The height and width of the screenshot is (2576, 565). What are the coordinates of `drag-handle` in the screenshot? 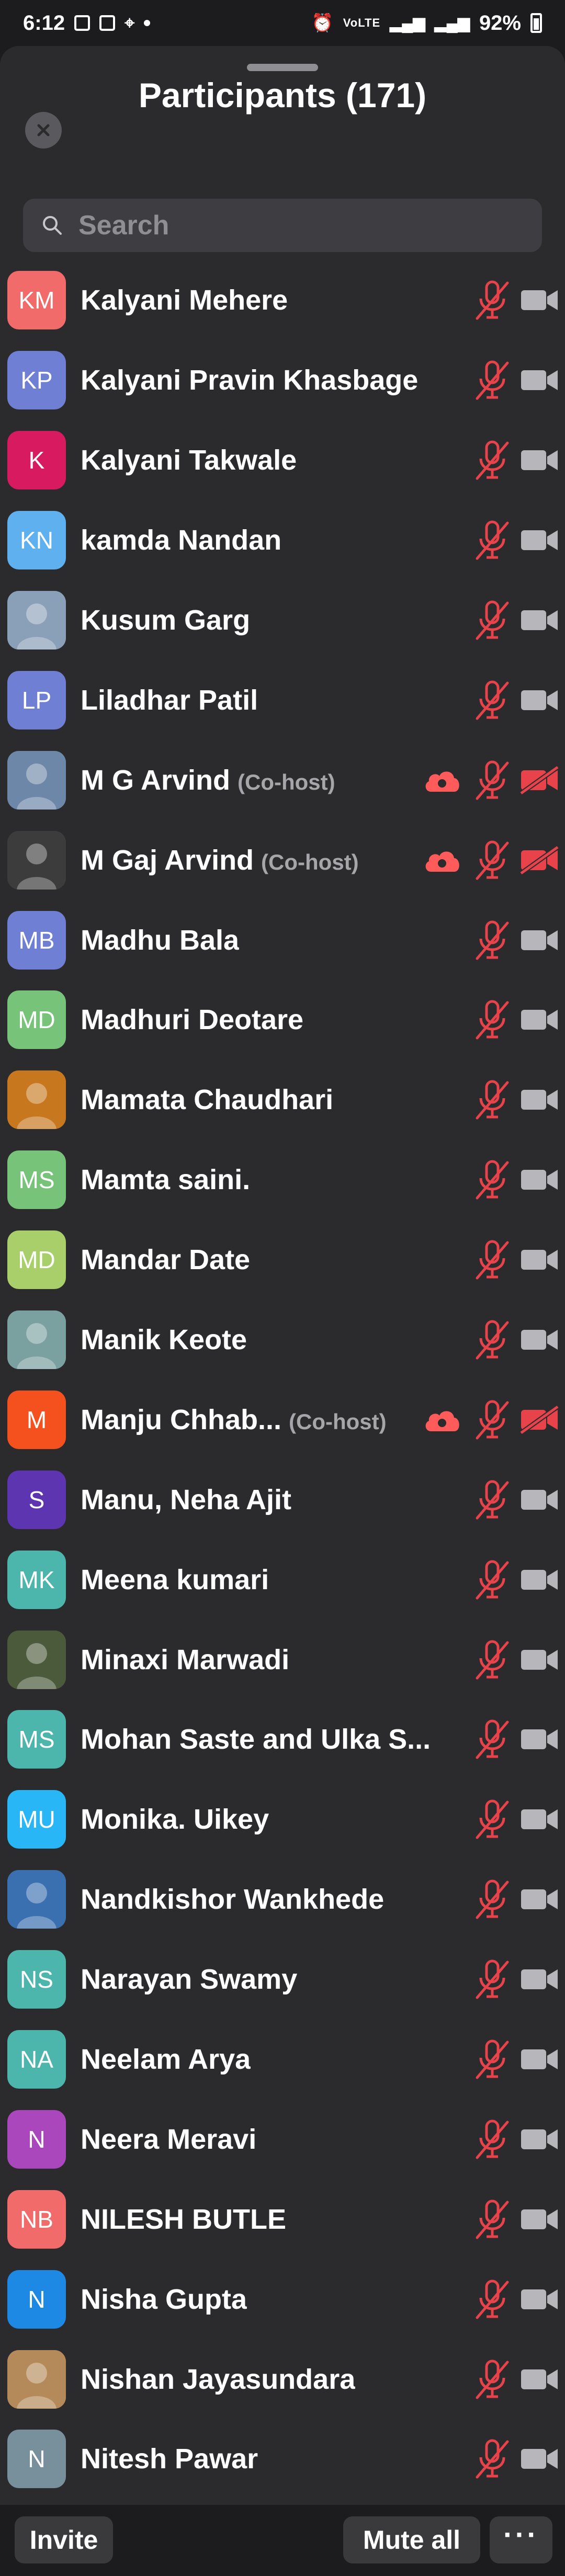 It's located at (282, 68).